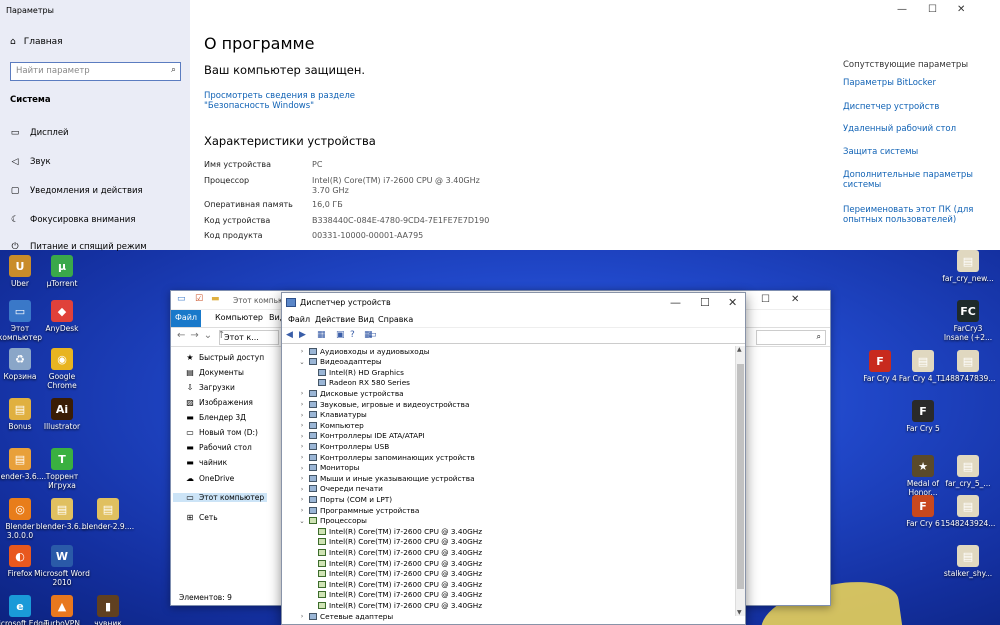 Image resolution: width=1000 pixels, height=625 pixels. Describe the element at coordinates (345, 499) in the screenshot. I see `device-row: › Порты (COM и LPT)` at that location.